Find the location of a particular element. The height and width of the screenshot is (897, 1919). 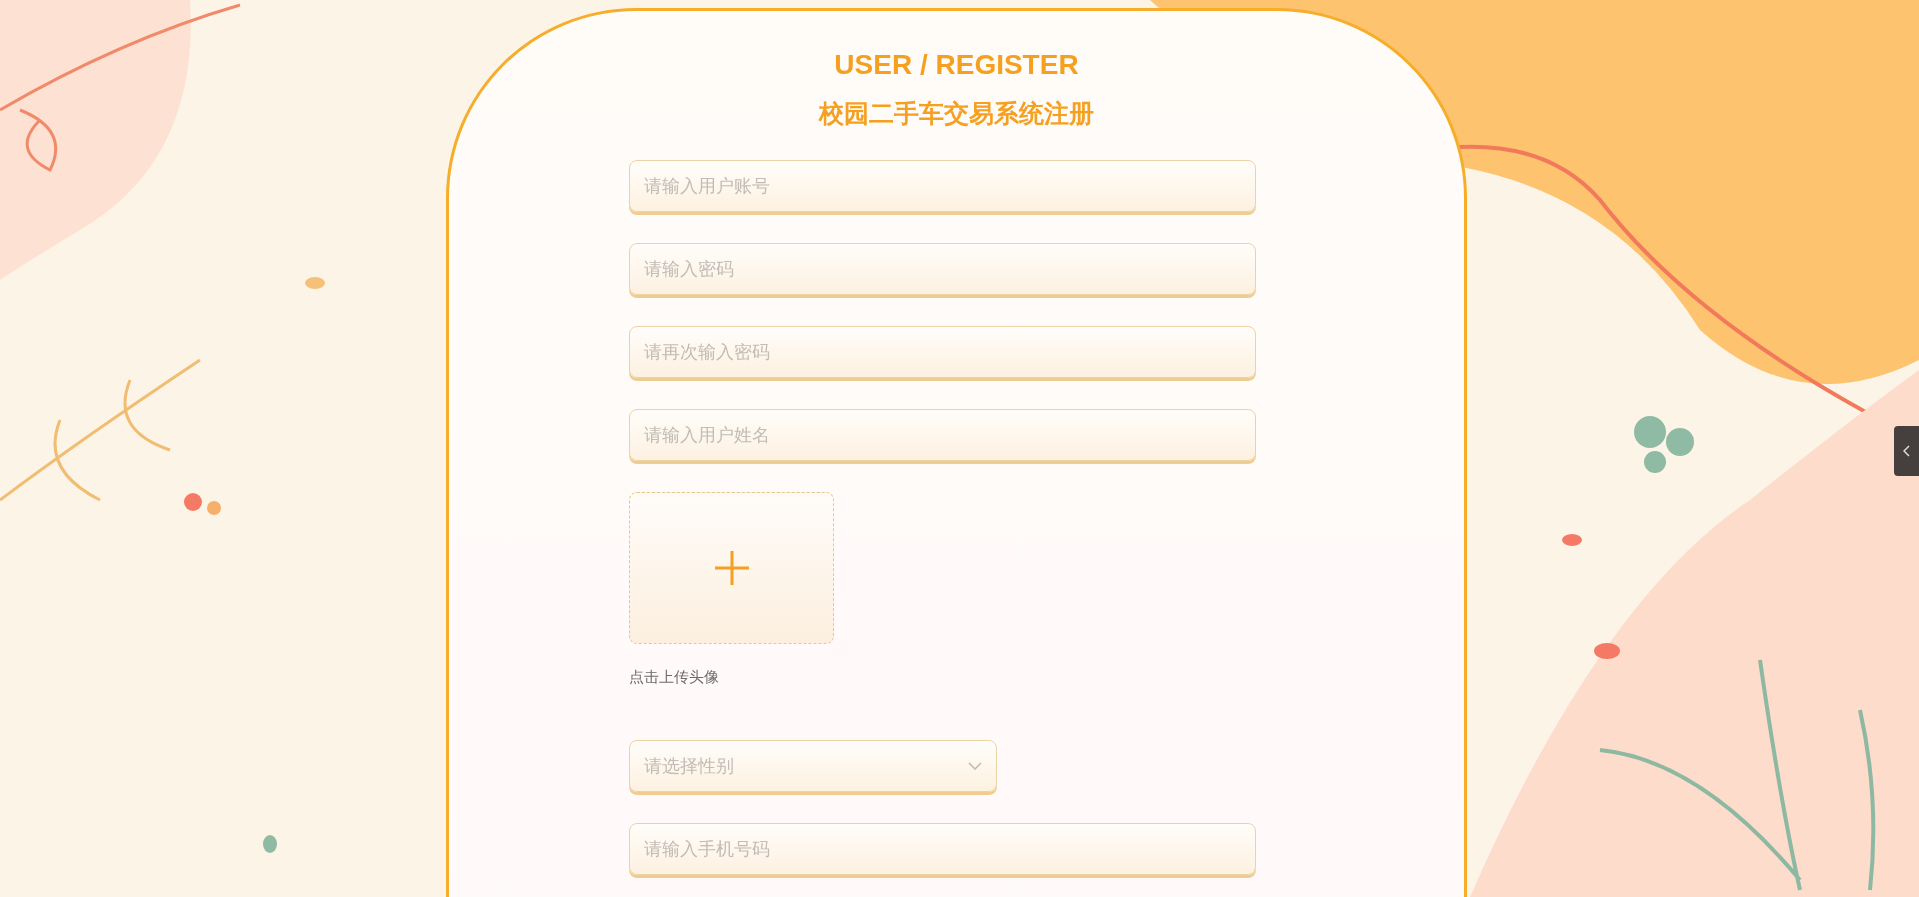

system-title: 校园二手车交易系统注册 is located at coordinates (956, 113).